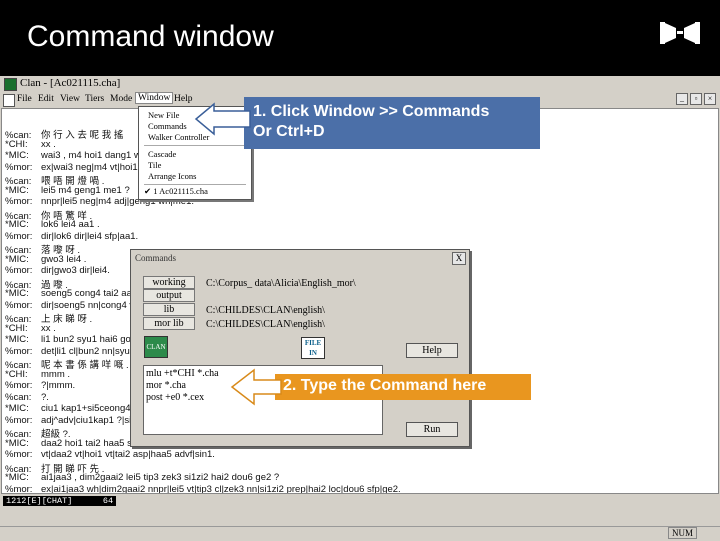  What do you see at coordinates (392, 123) in the screenshot?
I see `step1-callout: 1. Click Window >> Commands Or Ctrl+D` at bounding box center [392, 123].